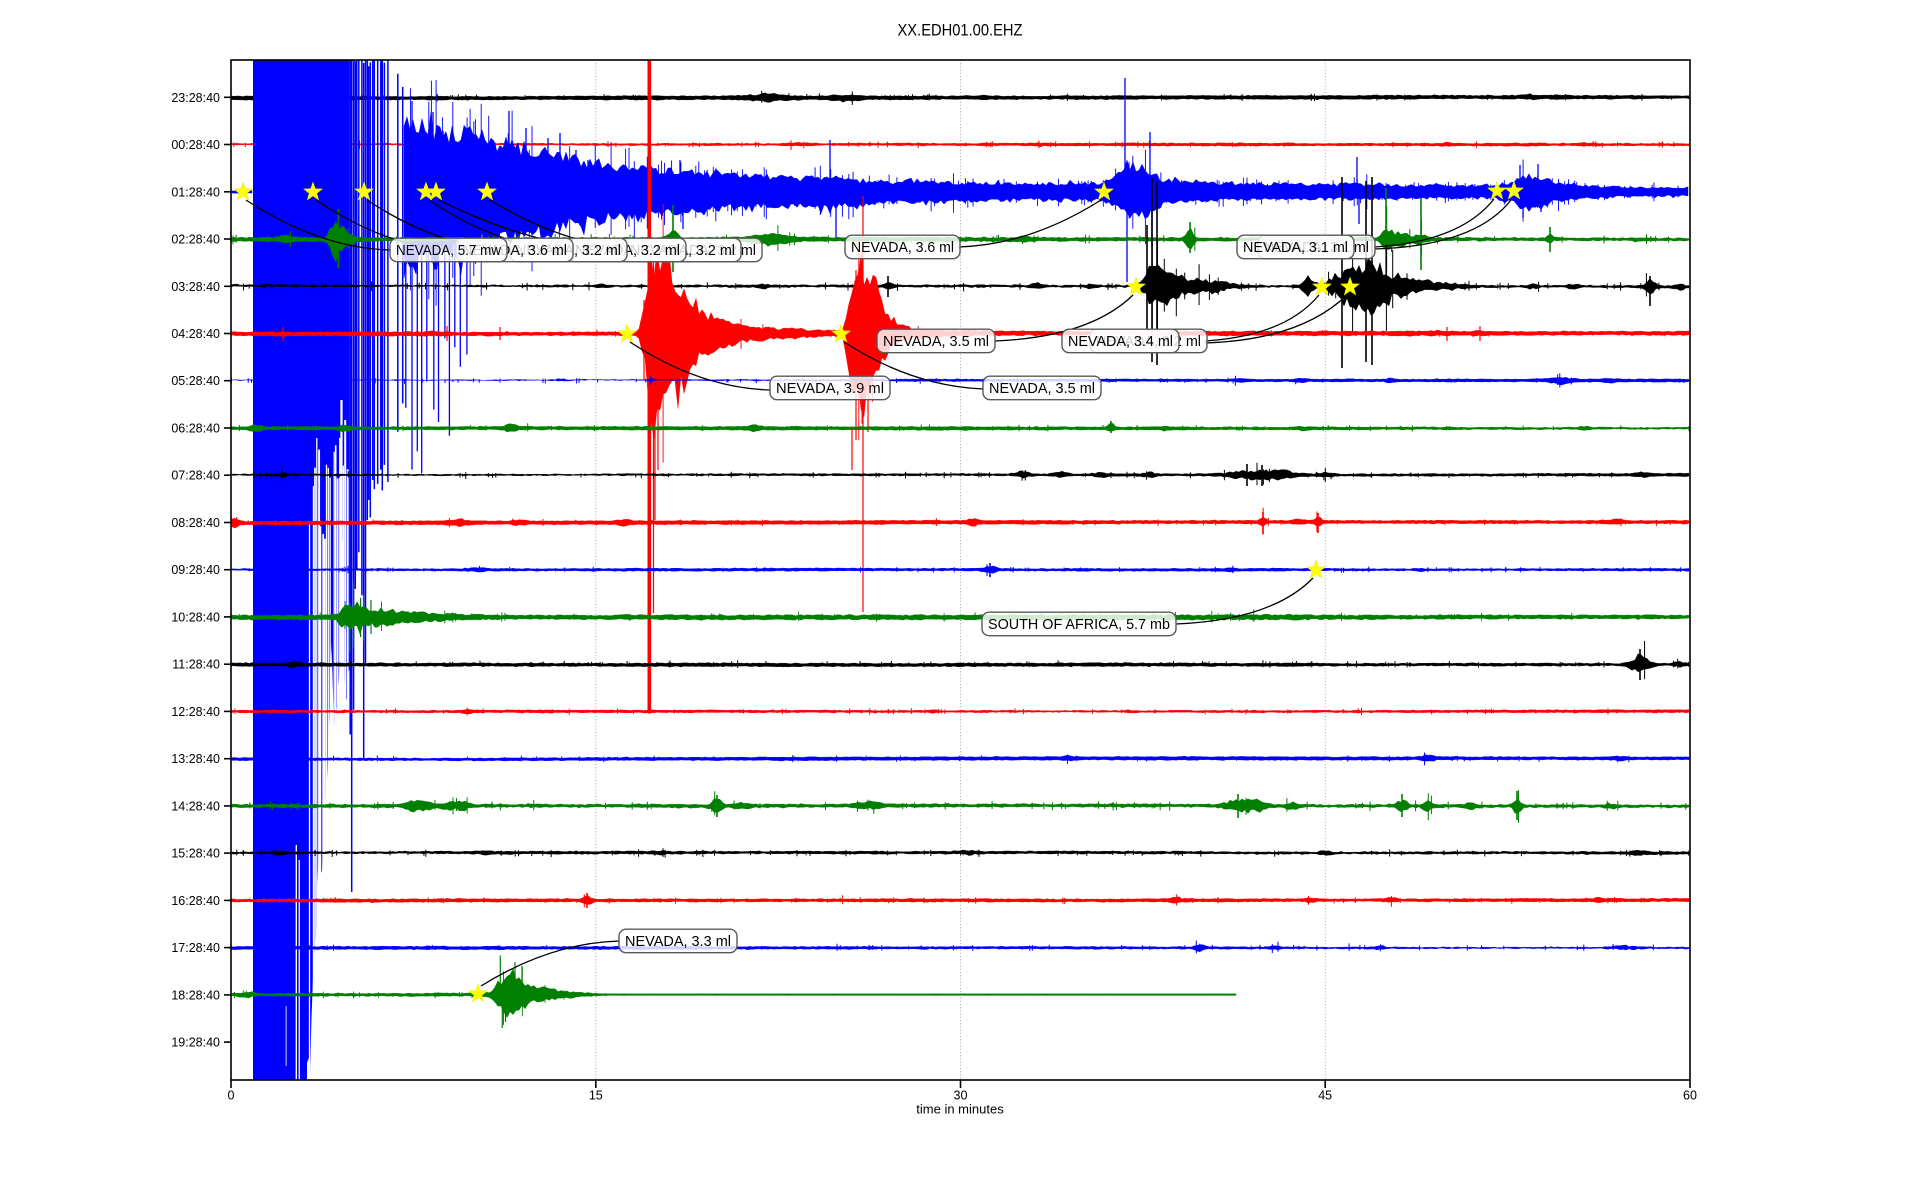 This screenshot has width=1920, height=1200. Describe the element at coordinates (195, 287) in the screenshot. I see `svg-text: 03:28:40` at that location.